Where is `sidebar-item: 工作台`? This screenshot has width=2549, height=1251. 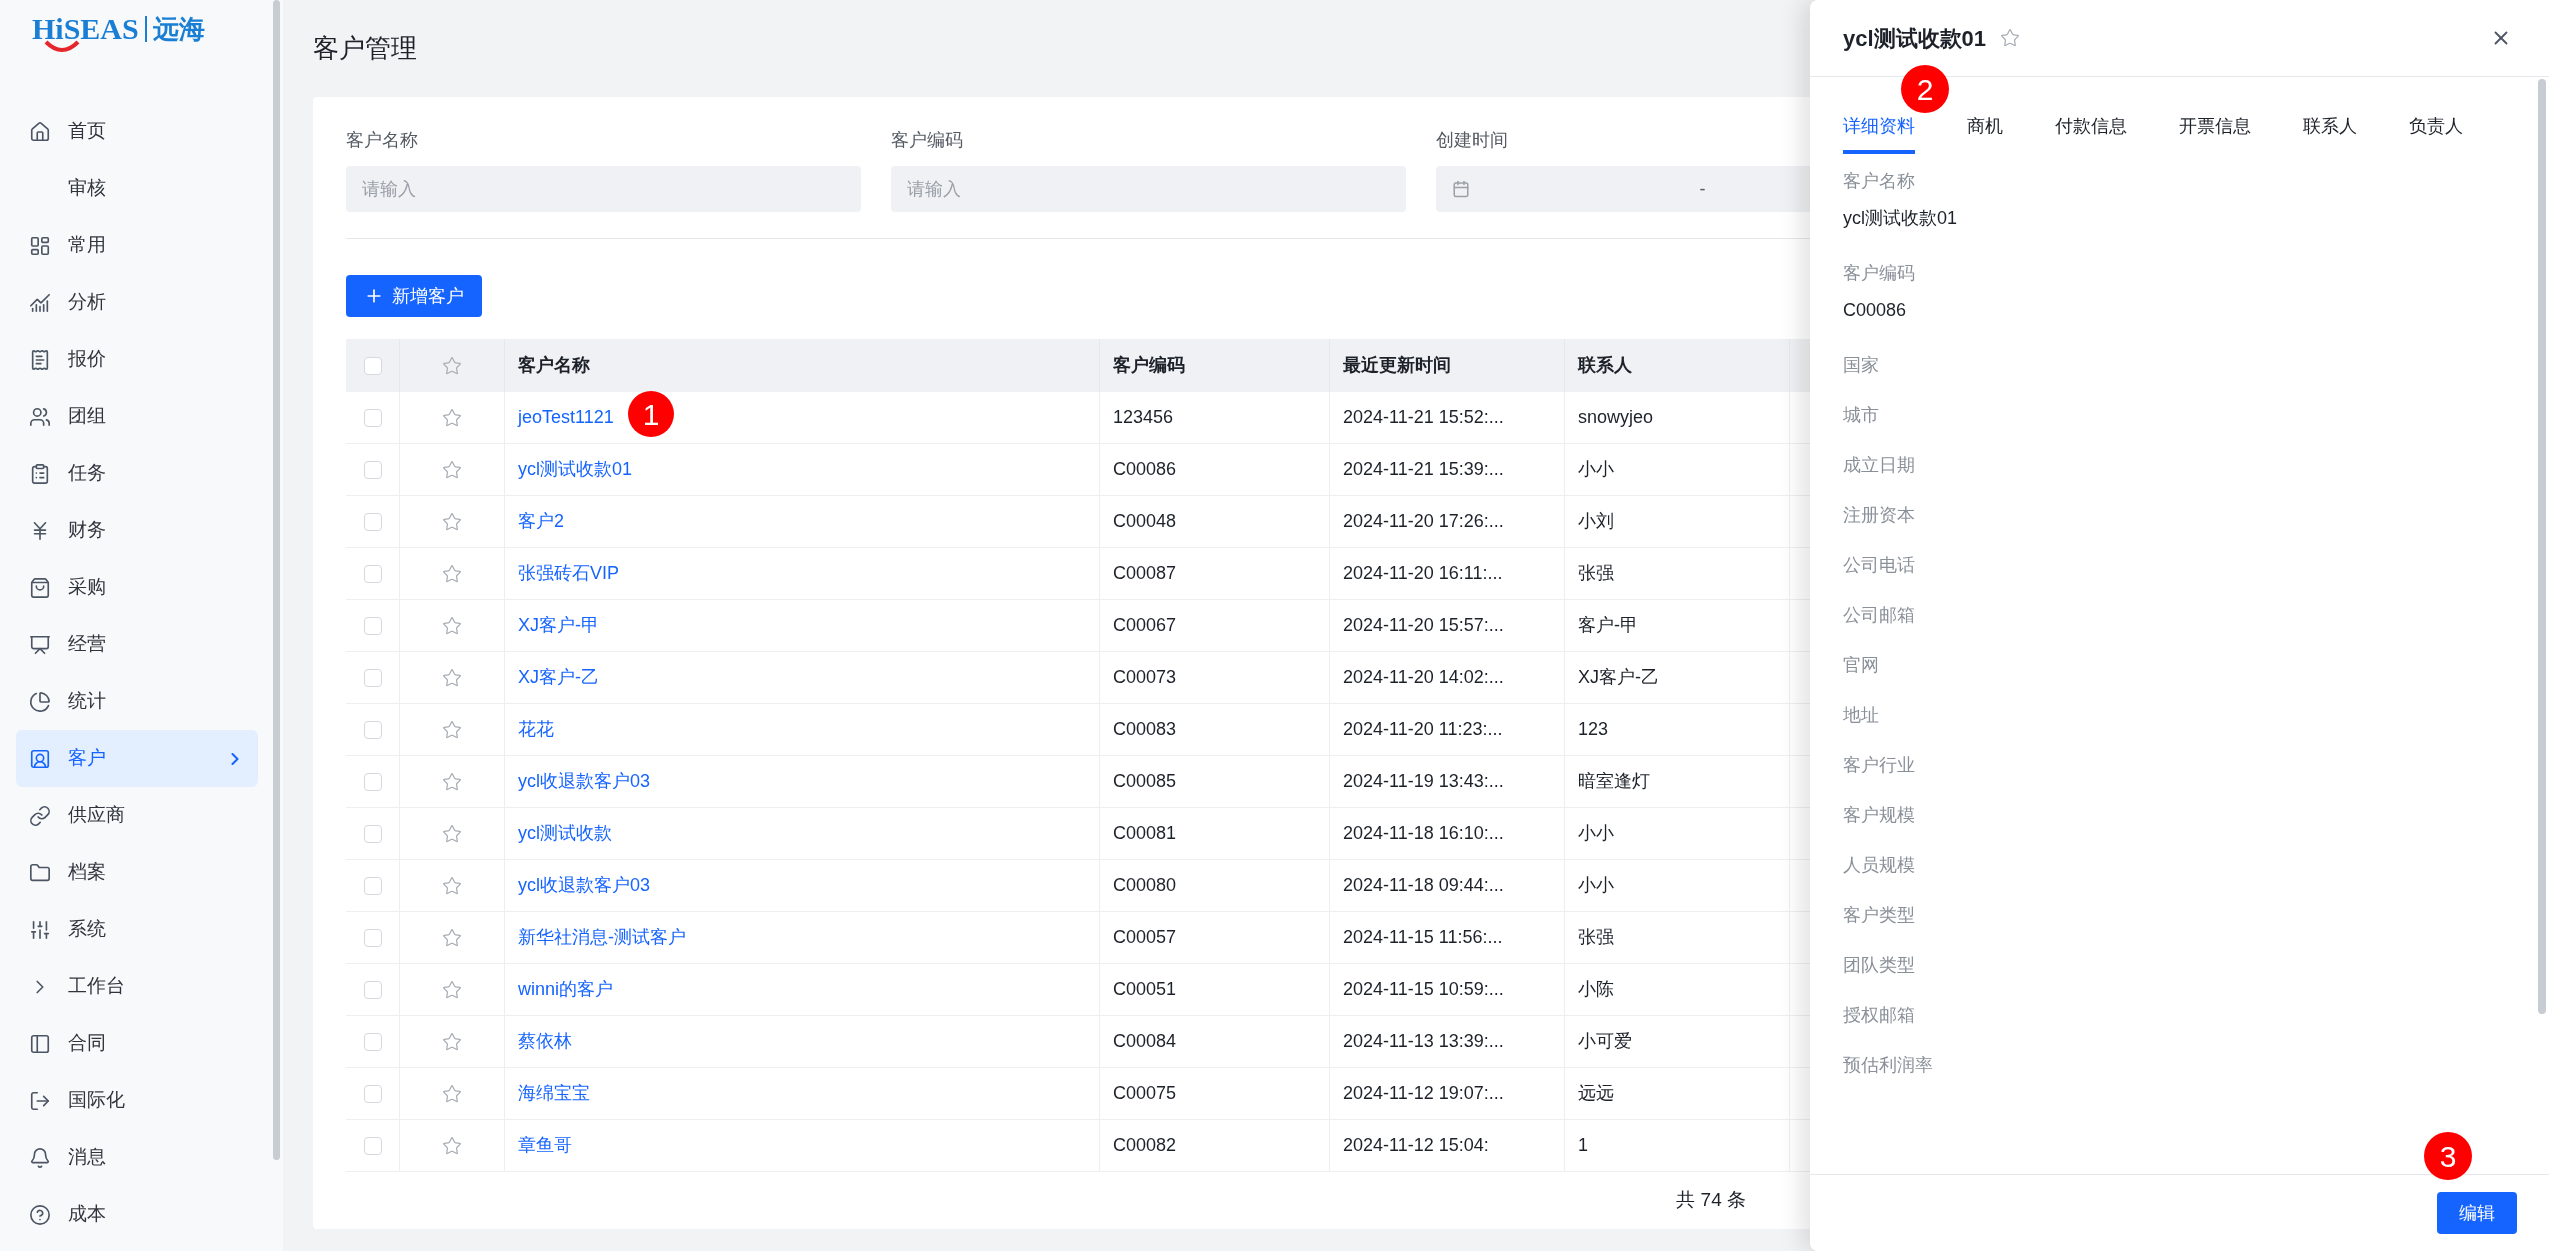
sidebar-item: 工作台 is located at coordinates (137, 986).